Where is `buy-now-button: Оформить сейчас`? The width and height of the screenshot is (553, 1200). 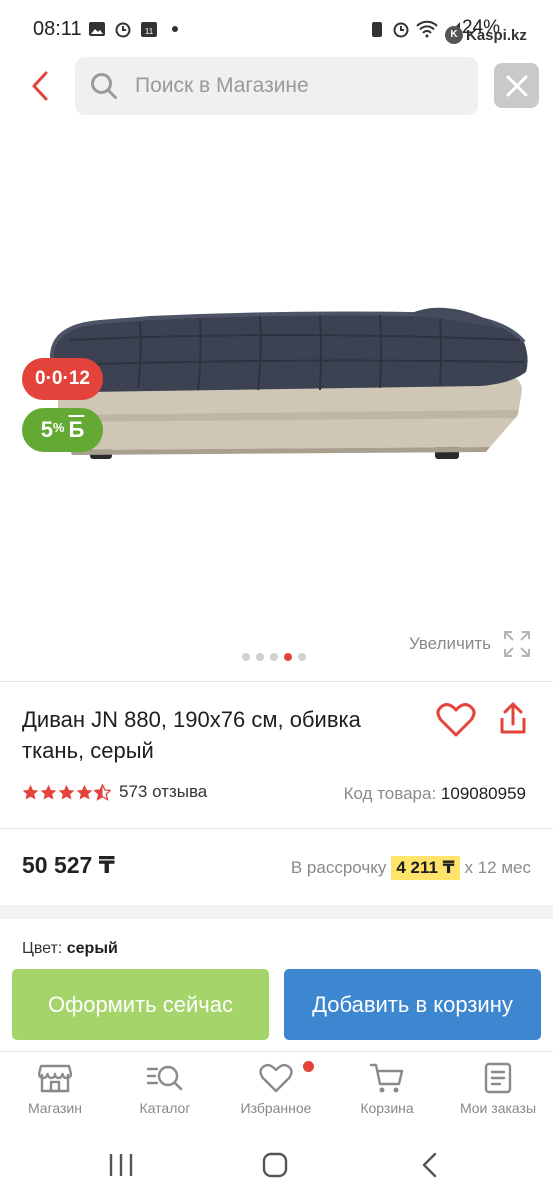 buy-now-button: Оформить сейчас is located at coordinates (140, 1004).